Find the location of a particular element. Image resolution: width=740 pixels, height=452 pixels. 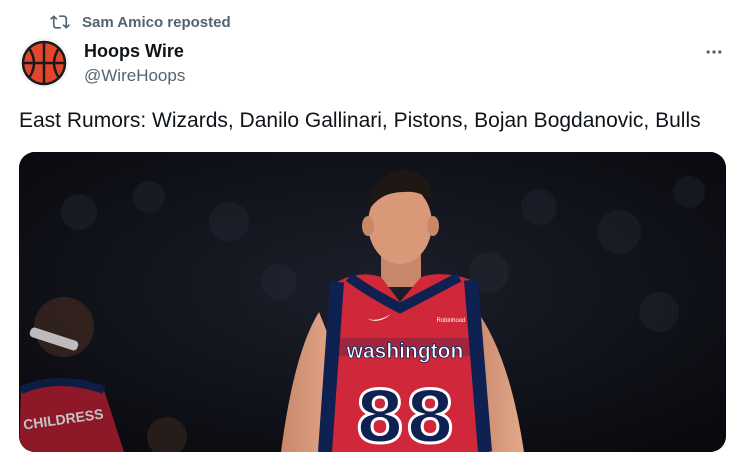

more-icon is located at coordinates (714, 52).